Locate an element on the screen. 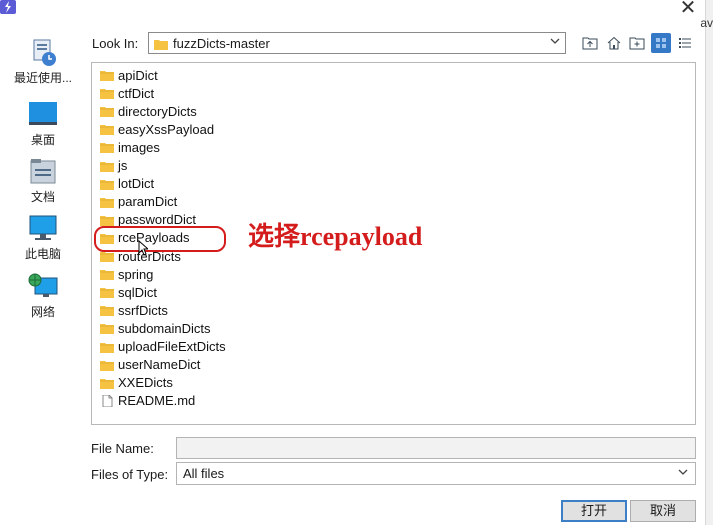  annotation-text: 选择rcepayload is located at coordinates (335, 236).